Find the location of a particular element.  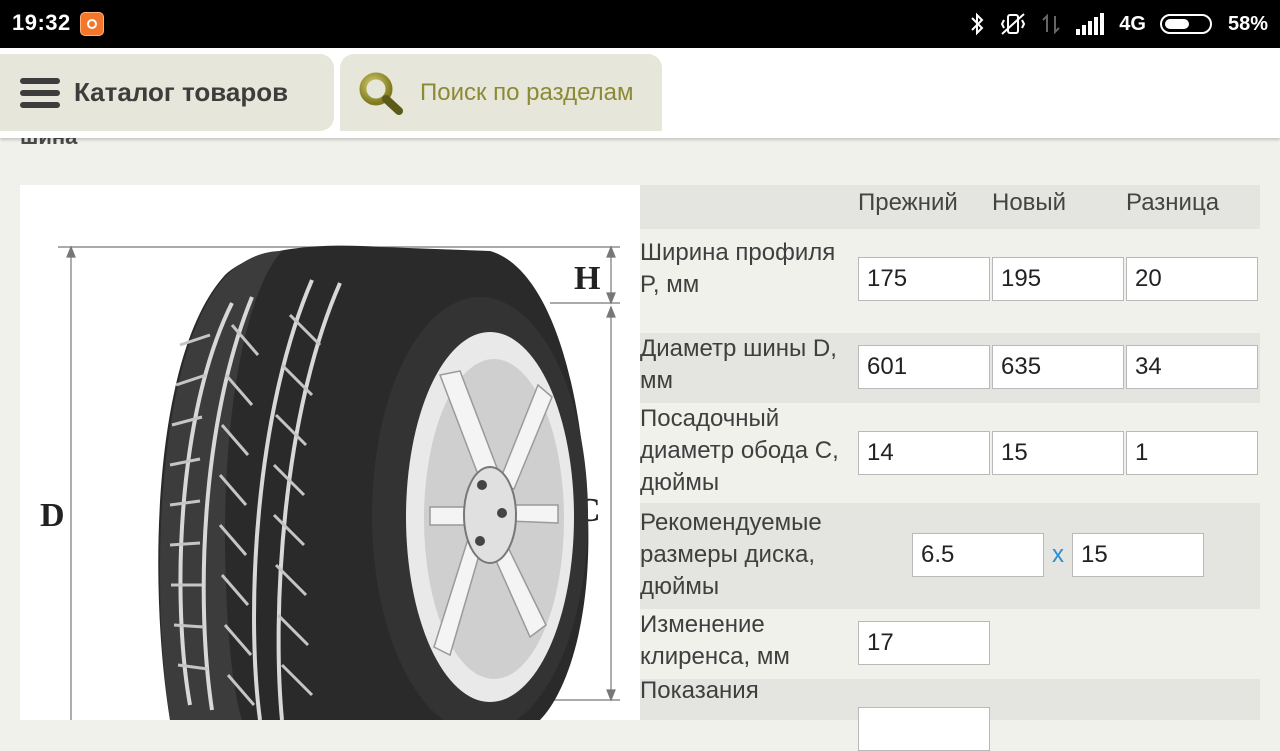

rim-diameter-new-field: 15 is located at coordinates (1058, 453).